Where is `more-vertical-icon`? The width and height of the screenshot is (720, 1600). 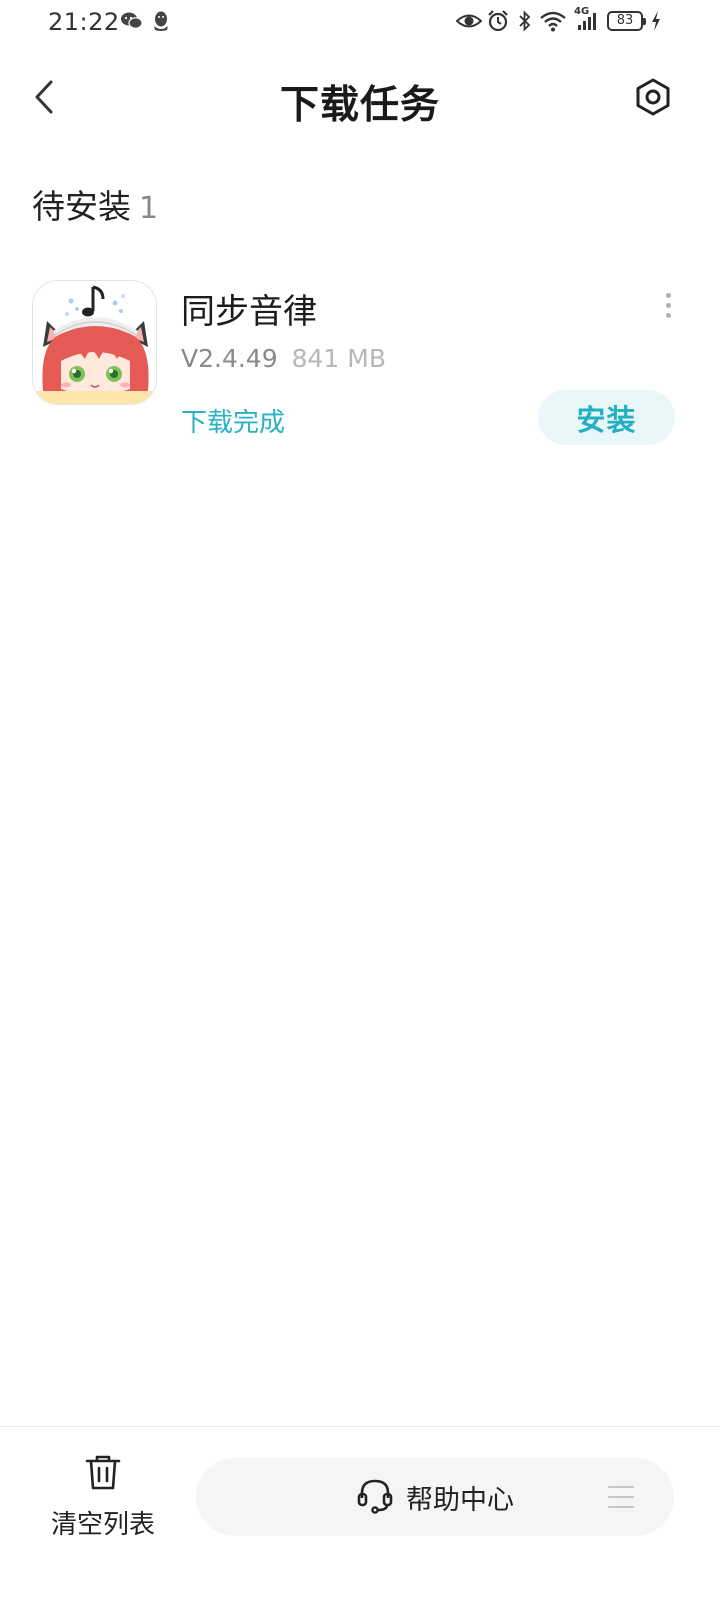 more-vertical-icon is located at coordinates (668, 295).